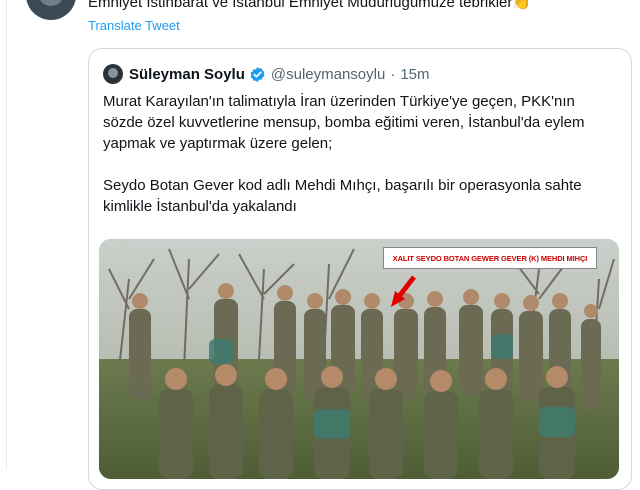 Image resolution: width=640 pixels, height=490 pixels. I want to click on quoted-tweet-time: 15m, so click(414, 74).